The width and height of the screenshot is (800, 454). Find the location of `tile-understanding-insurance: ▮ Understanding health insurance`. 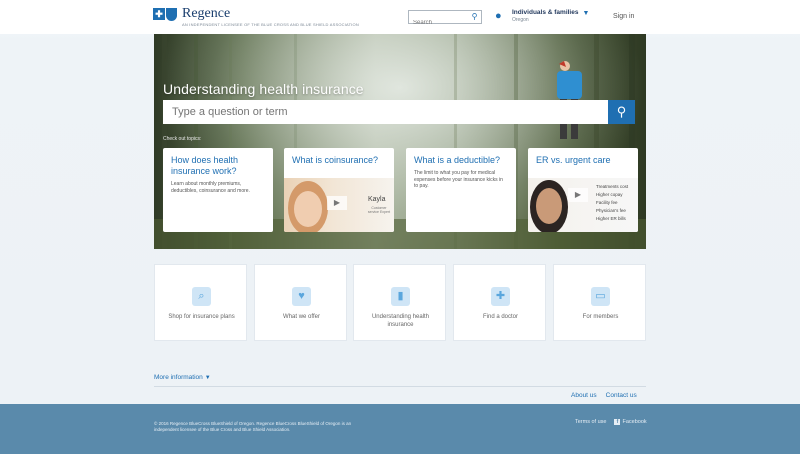

tile-understanding-insurance: ▮ Understanding health insurance is located at coordinates (399, 302).